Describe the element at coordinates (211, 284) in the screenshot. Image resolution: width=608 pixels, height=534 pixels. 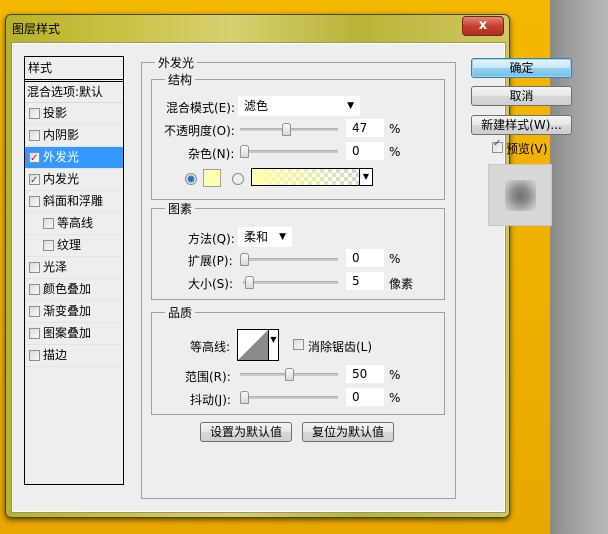
I see `size-label: 大小(S):` at that location.